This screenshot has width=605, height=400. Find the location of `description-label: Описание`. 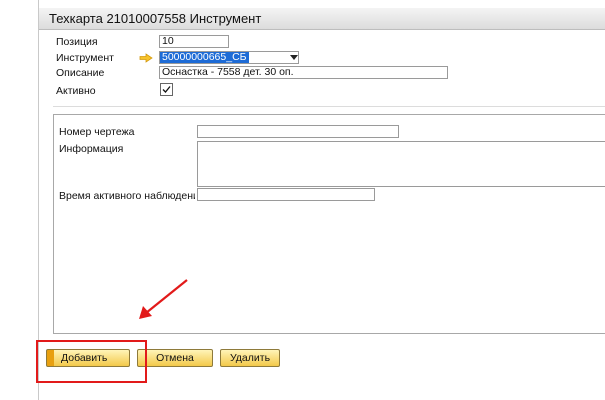

description-label: Описание is located at coordinates (80, 73).